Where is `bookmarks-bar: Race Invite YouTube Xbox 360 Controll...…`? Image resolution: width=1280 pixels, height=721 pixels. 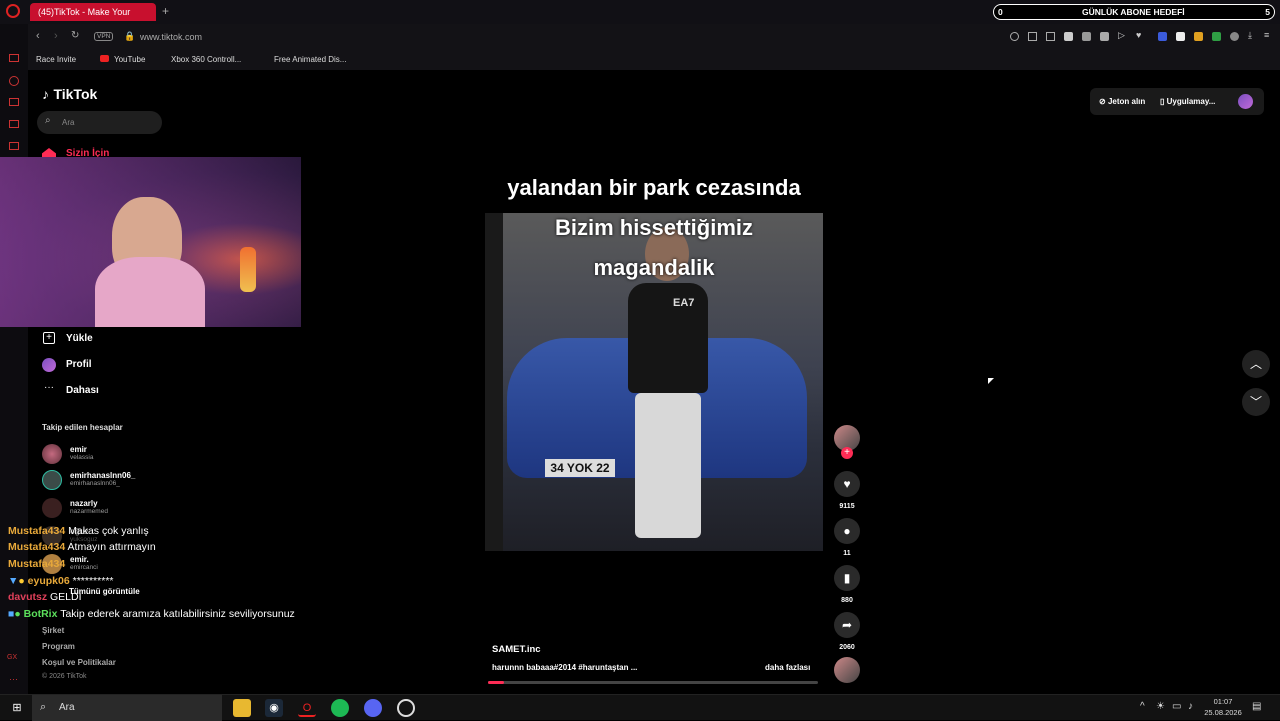
bookmarks-bar: Race Invite YouTube Xbox 360 Controll...… is located at coordinates (654, 60).